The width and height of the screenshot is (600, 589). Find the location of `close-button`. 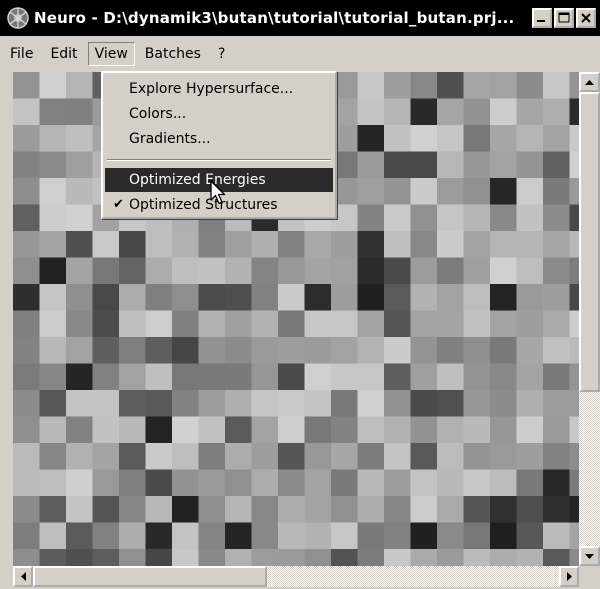

close-button is located at coordinates (586, 18).